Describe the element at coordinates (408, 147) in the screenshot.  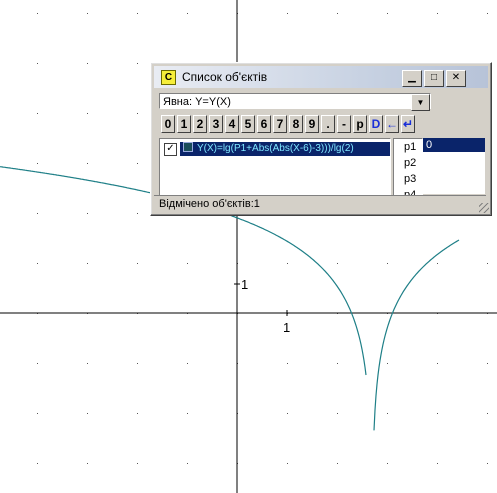
I see `param-item: p1` at that location.